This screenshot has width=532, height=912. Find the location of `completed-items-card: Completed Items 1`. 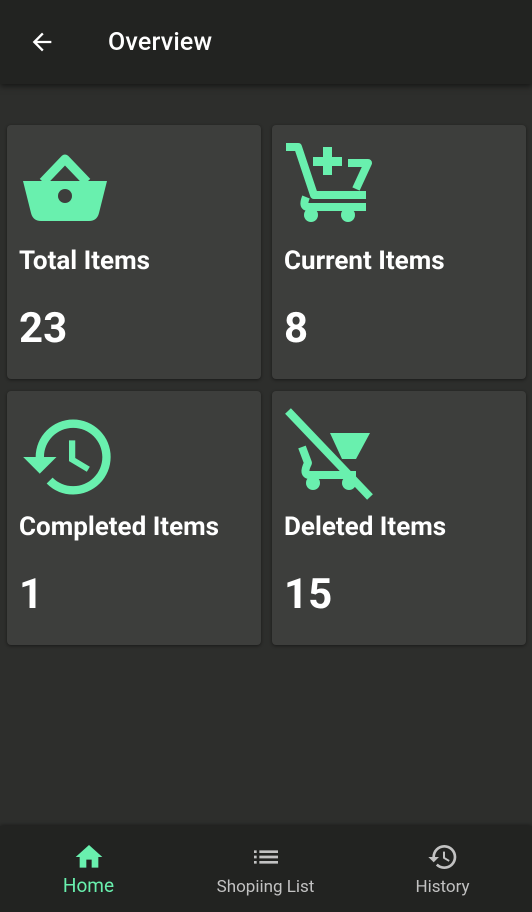

completed-items-card: Completed Items 1 is located at coordinates (134, 518).